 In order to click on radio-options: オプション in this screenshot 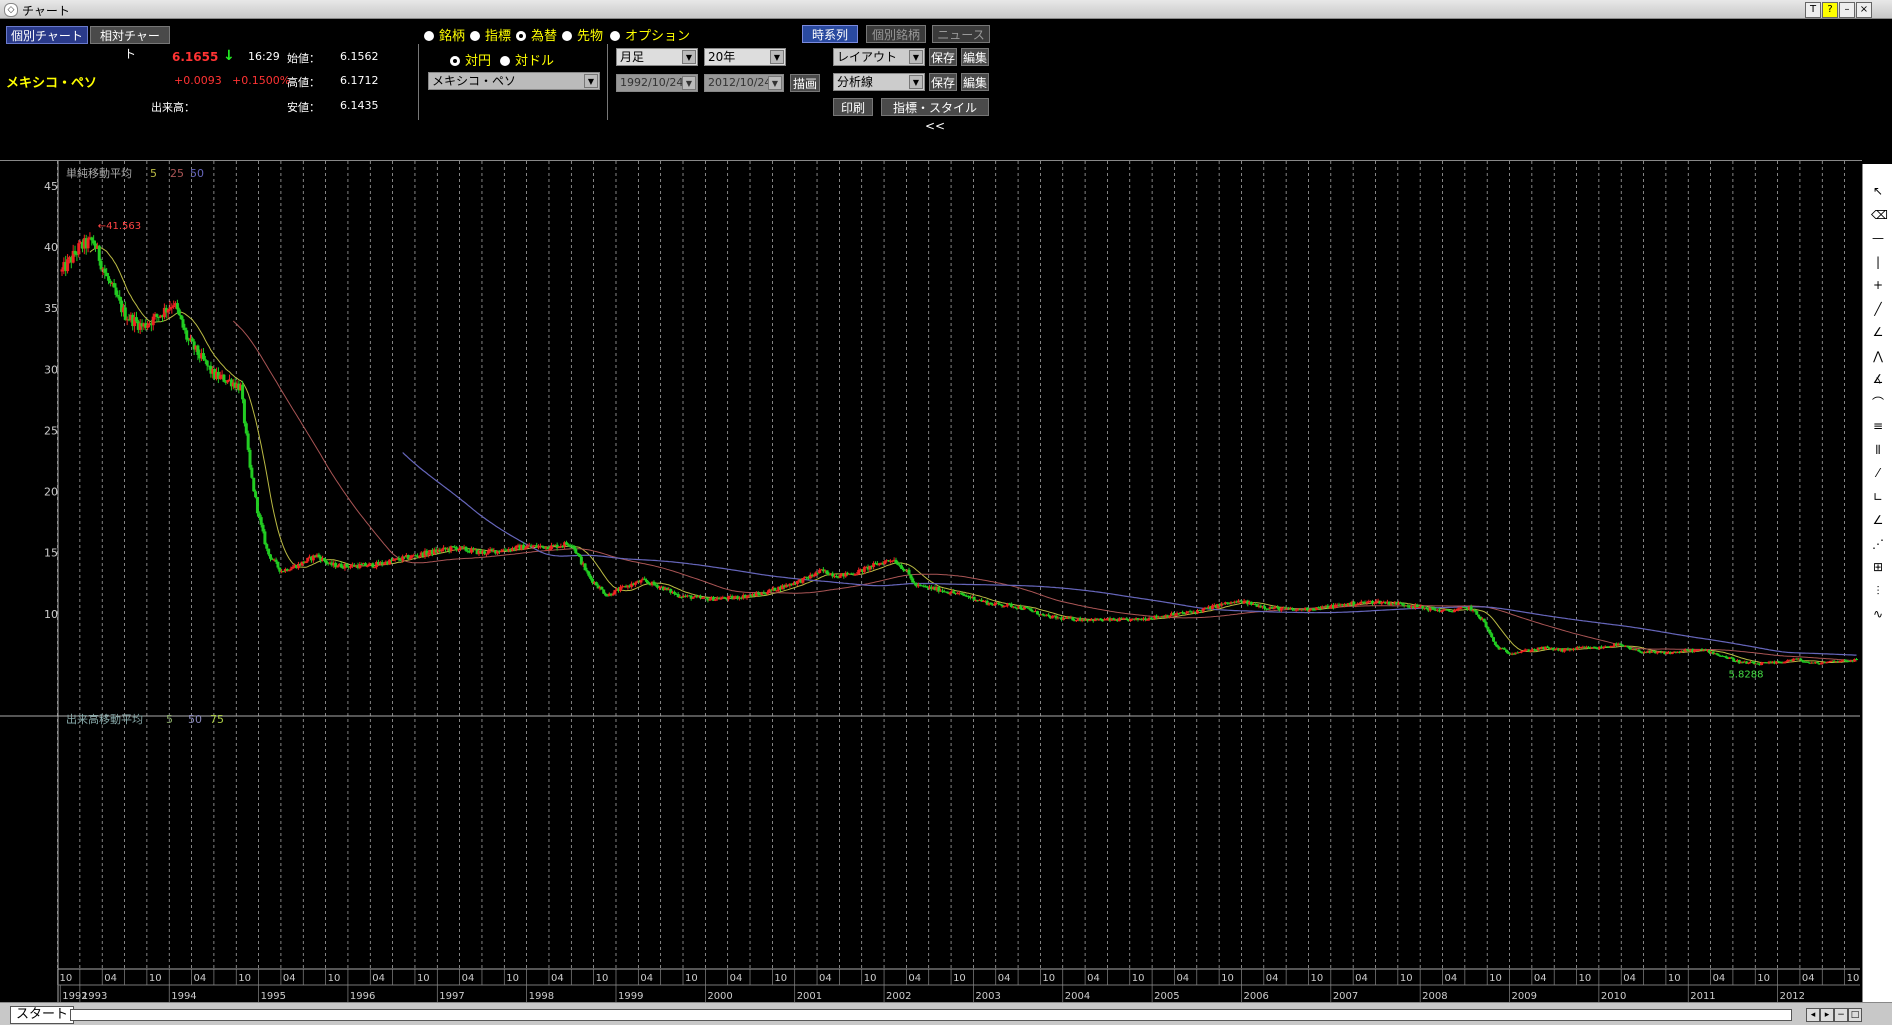, I will do `click(650, 34)`.